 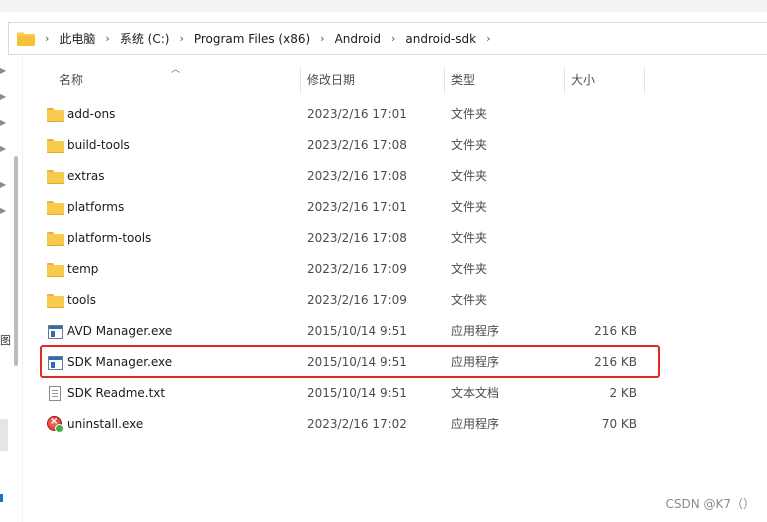 What do you see at coordinates (1, 498) in the screenshot?
I see `nav-indicator` at bounding box center [1, 498].